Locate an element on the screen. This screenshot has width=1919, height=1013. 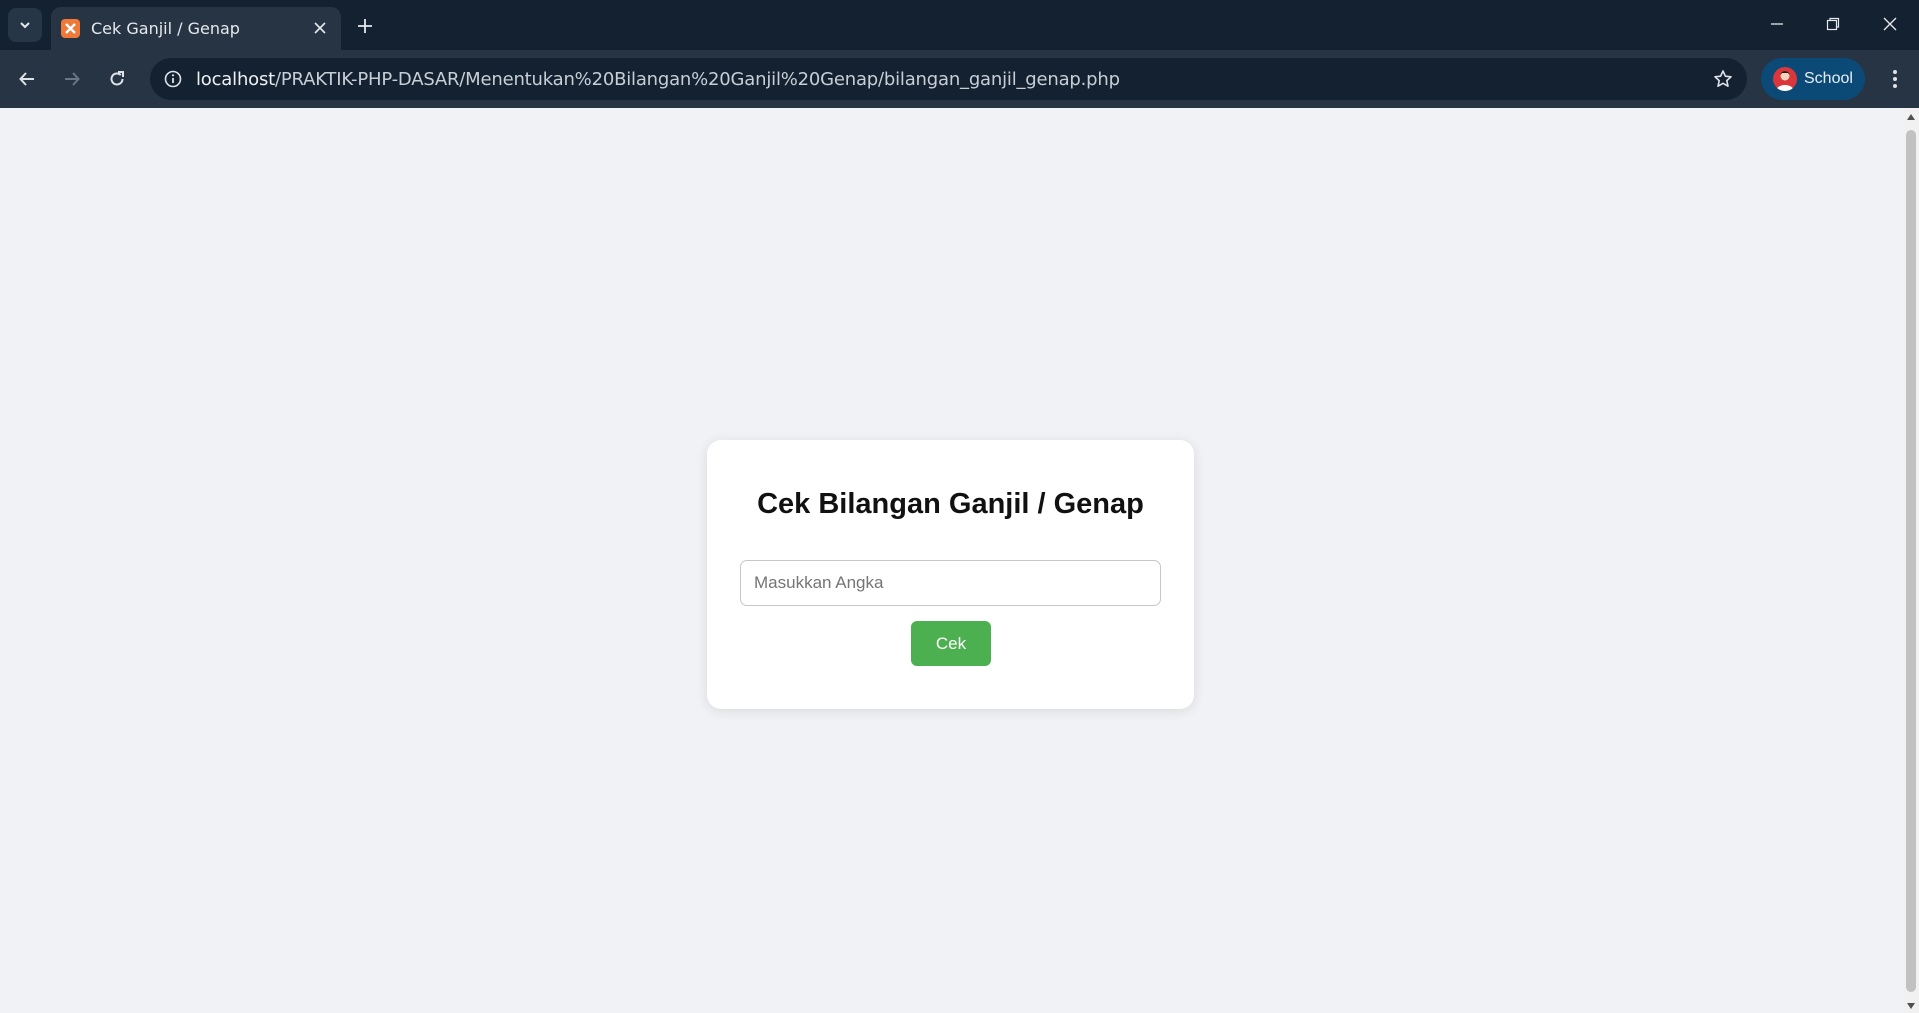
tab-close-icon is located at coordinates (320, 28).